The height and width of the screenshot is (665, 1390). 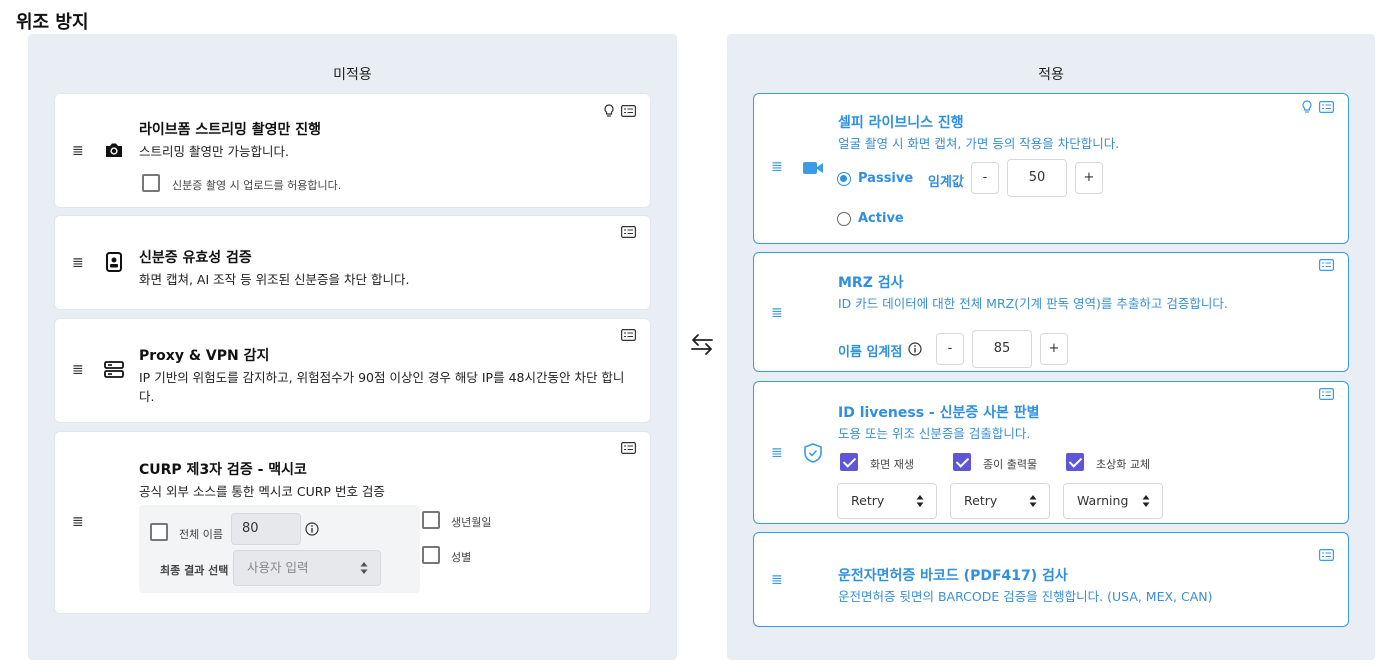 What do you see at coordinates (881, 218) in the screenshot?
I see `active-label: Active` at bounding box center [881, 218].